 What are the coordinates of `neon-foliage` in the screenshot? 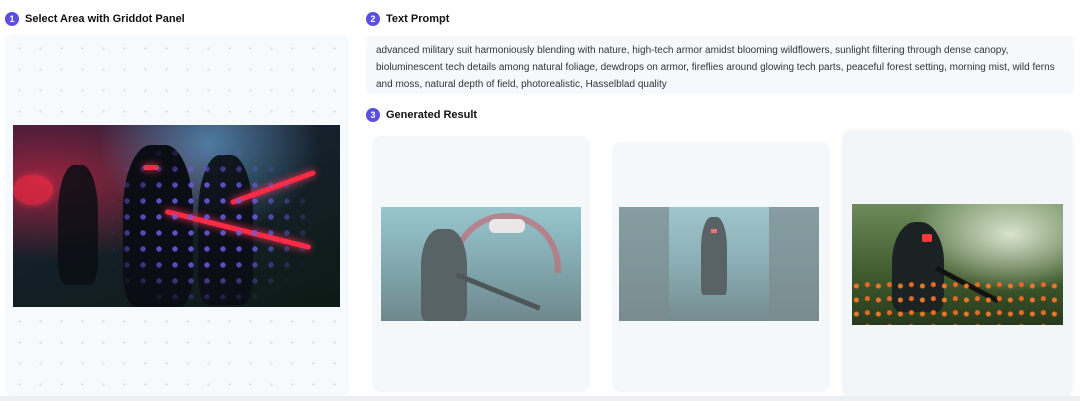 It's located at (33, 190).